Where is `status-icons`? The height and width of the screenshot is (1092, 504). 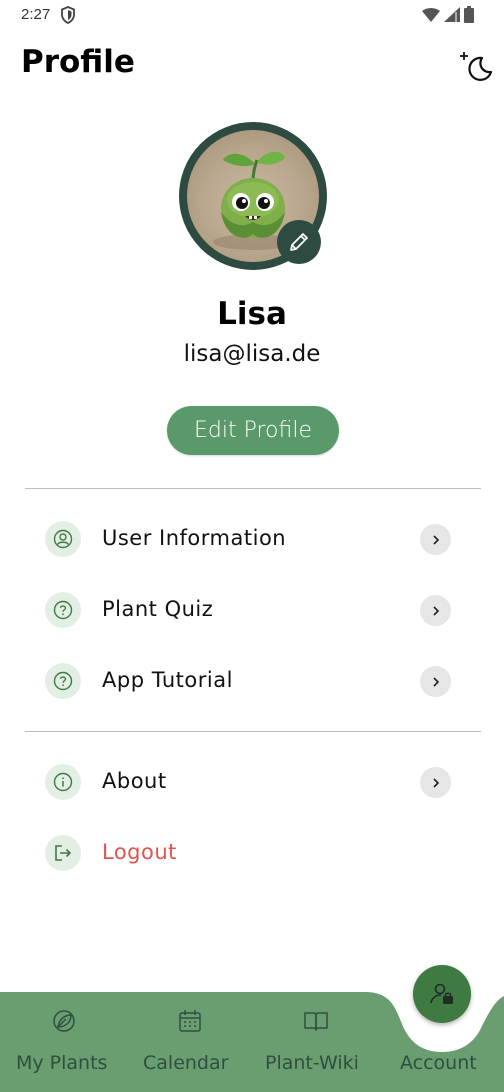
status-icons is located at coordinates (448, 14).